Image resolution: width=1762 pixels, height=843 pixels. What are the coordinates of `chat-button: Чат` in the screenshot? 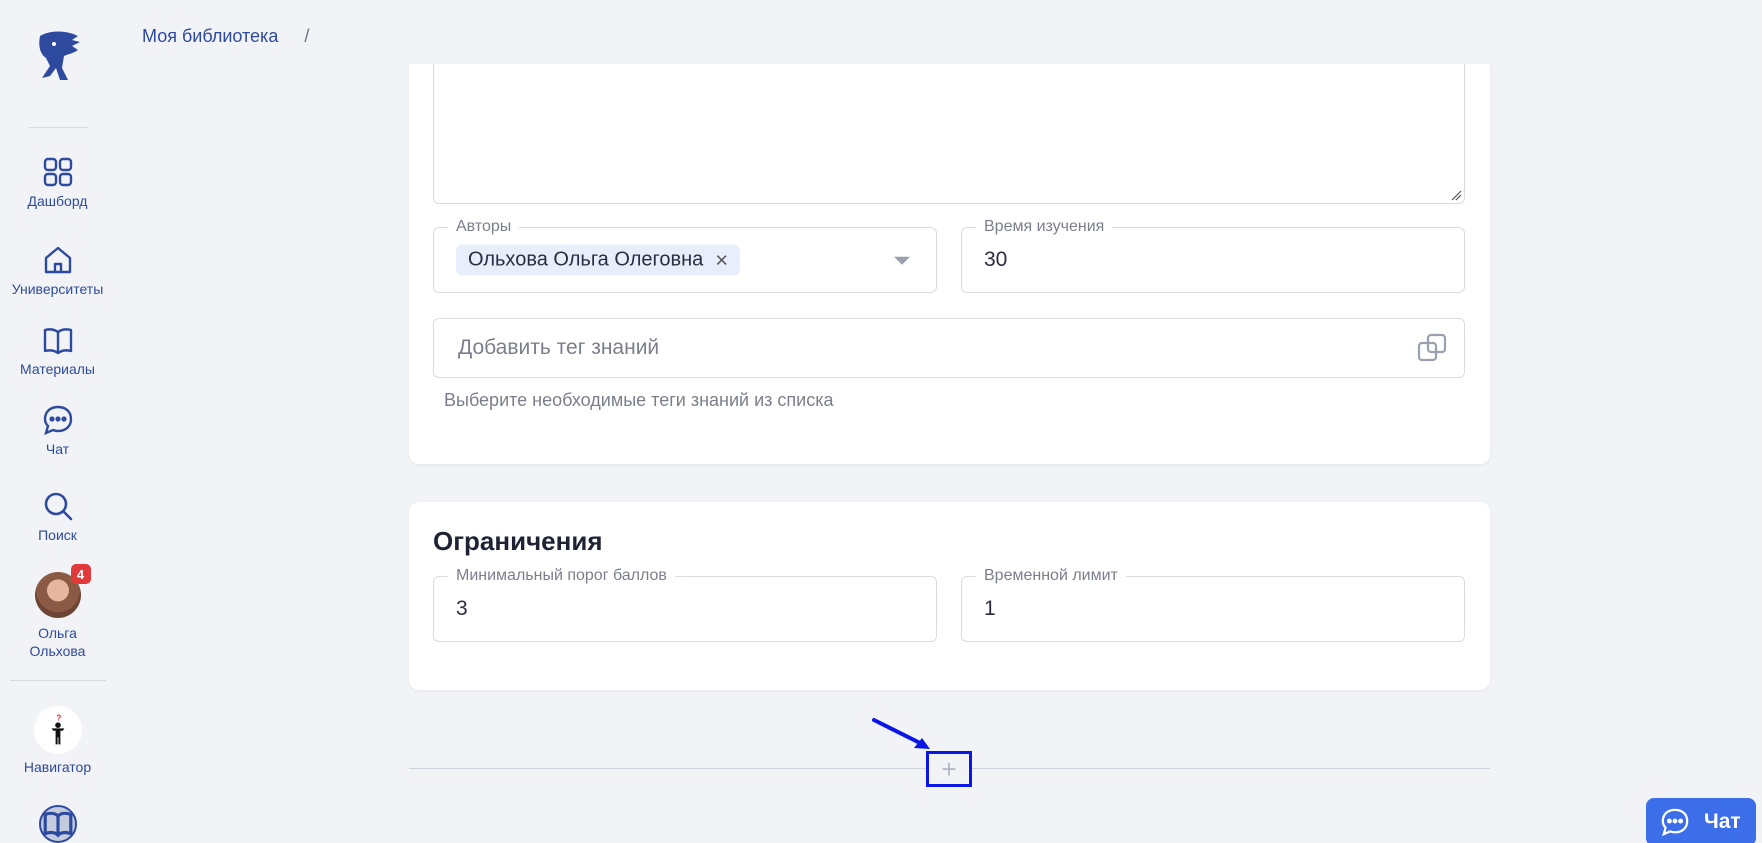 It's located at (1701, 820).